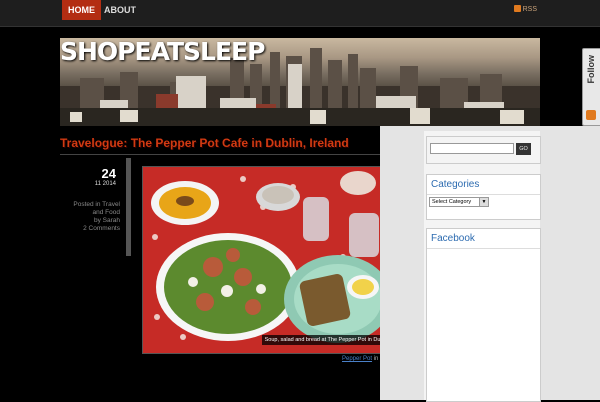 This screenshot has height=402, width=600. Describe the element at coordinates (523, 149) in the screenshot. I see `search-go-button: GO` at that location.